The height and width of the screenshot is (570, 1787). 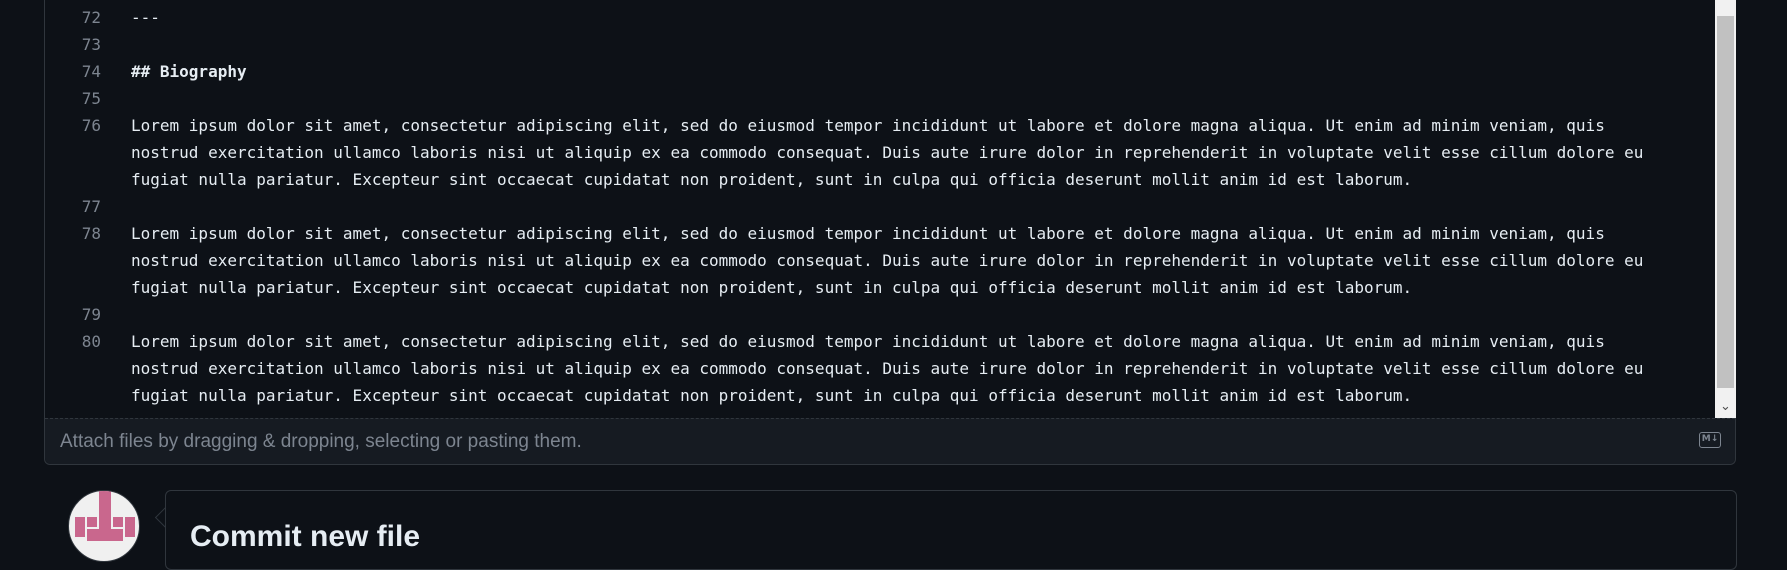 What do you see at coordinates (91, 233) in the screenshot?
I see `line-number: 78` at bounding box center [91, 233].